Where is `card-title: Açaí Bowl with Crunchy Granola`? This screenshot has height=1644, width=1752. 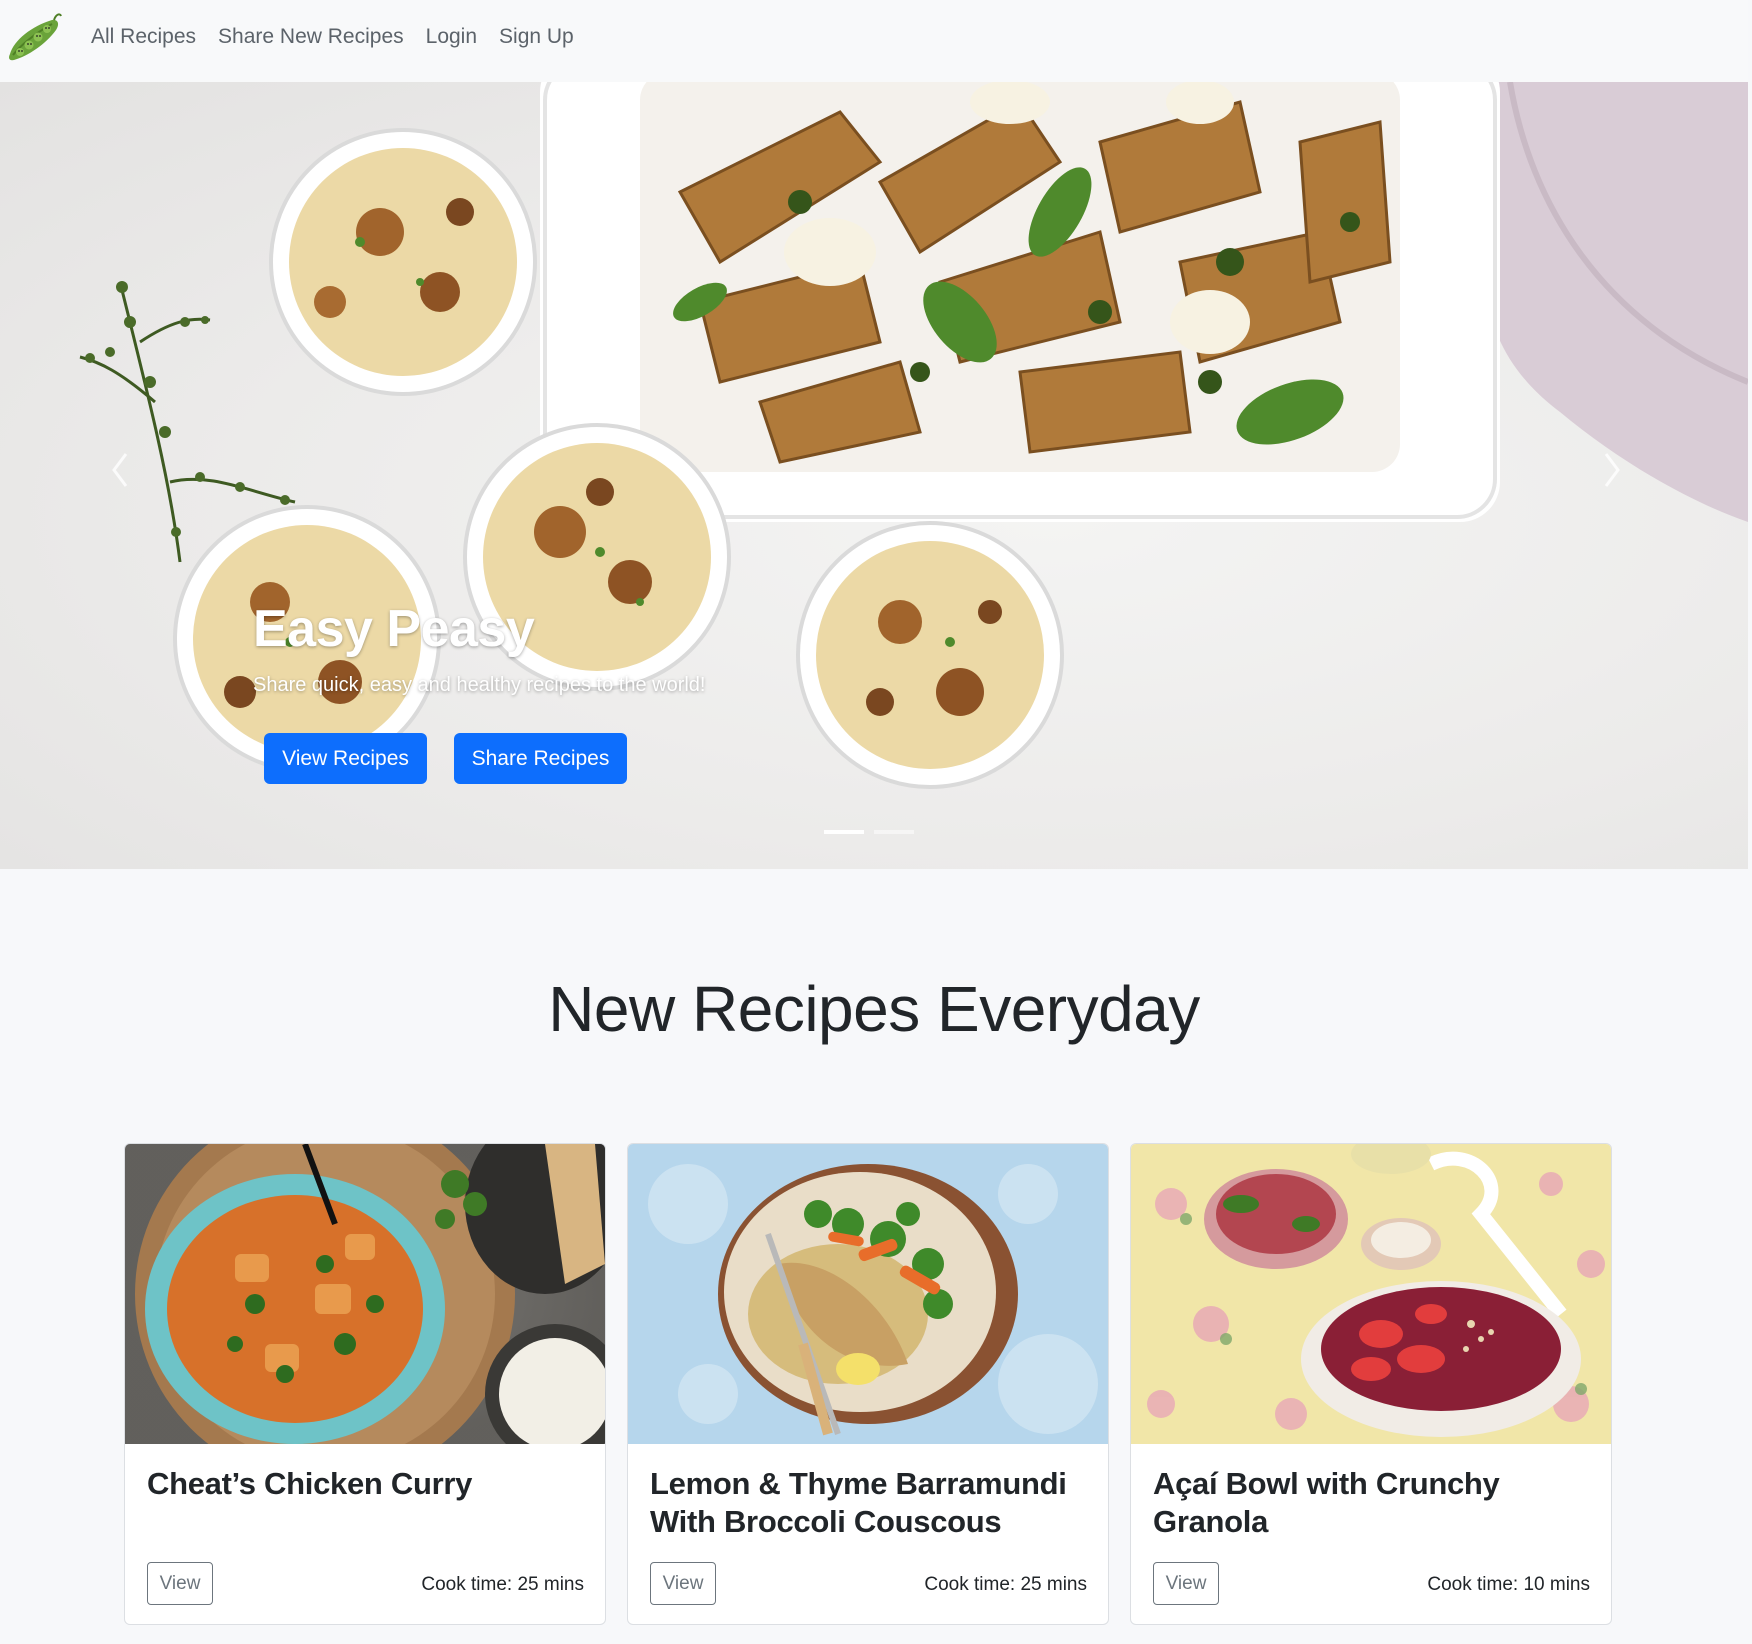
card-title: Açaí Bowl with Crunchy Granola is located at coordinates (1326, 1502).